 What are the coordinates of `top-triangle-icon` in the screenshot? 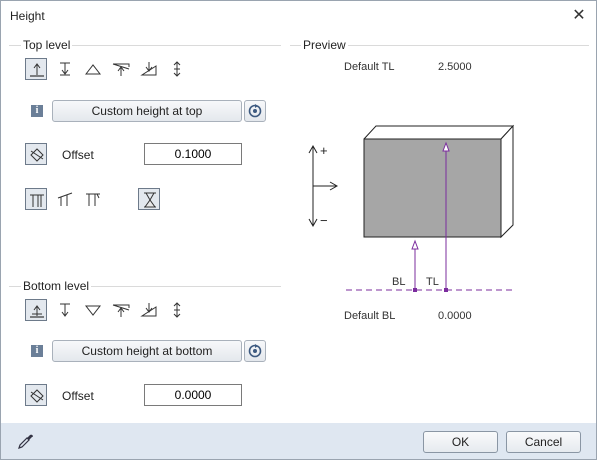 It's located at (93, 69).